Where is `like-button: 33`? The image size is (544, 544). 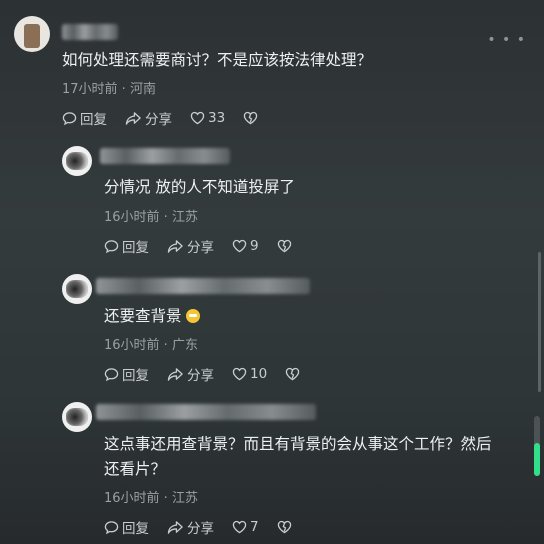 like-button: 33 is located at coordinates (207, 118).